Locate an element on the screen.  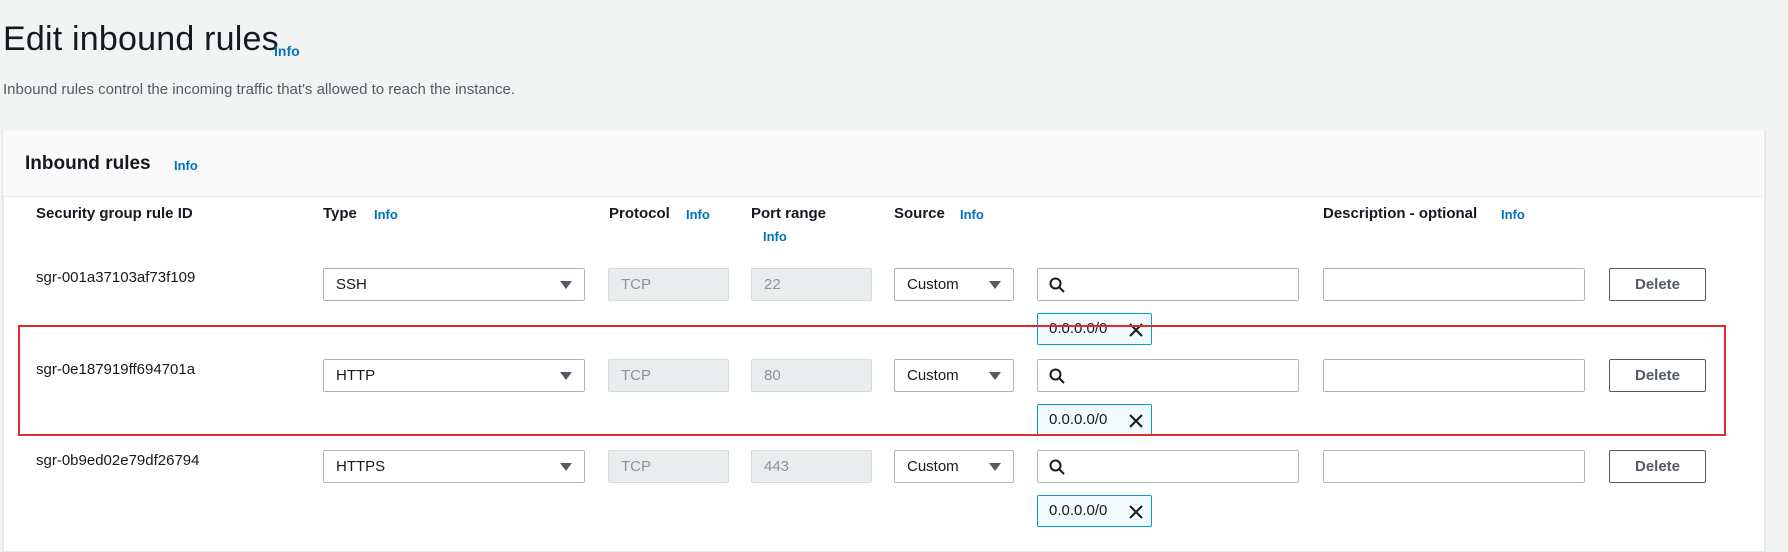
type-info-link: Info is located at coordinates (386, 214).